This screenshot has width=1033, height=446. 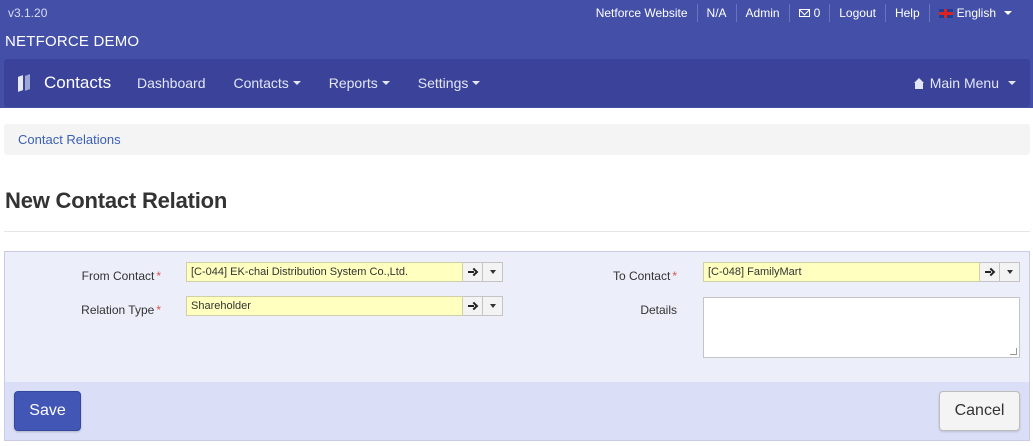 What do you see at coordinates (118, 310) in the screenshot?
I see `relation-type-label-text: Relation Type` at bounding box center [118, 310].